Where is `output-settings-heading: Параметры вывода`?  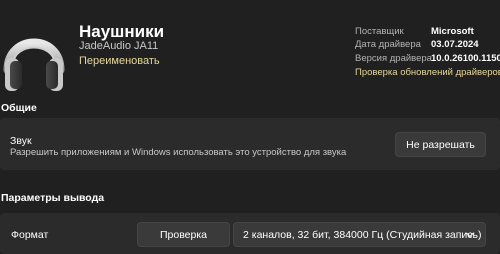 output-settings-heading: Параметры вывода is located at coordinates (53, 198).